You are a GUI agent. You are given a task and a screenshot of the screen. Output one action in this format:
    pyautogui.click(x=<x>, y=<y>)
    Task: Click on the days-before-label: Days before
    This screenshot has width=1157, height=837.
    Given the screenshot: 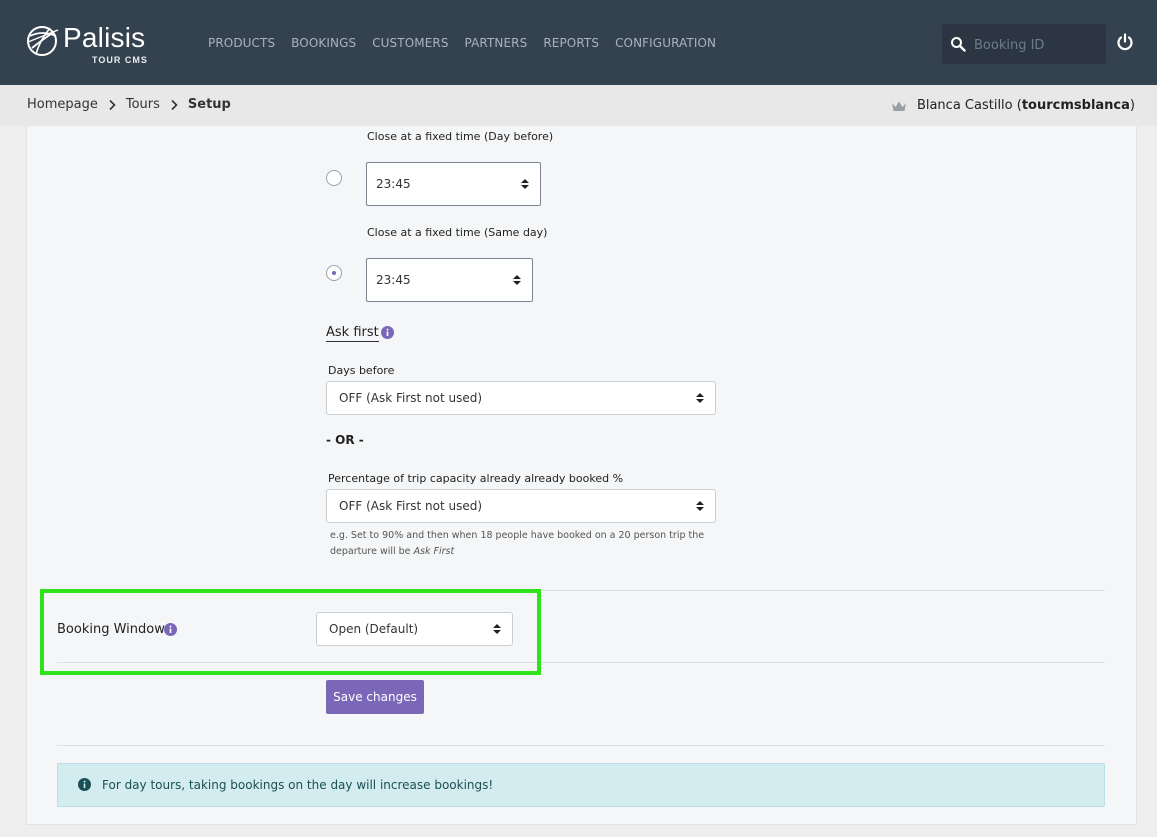 What is the action you would take?
    pyautogui.click(x=361, y=370)
    